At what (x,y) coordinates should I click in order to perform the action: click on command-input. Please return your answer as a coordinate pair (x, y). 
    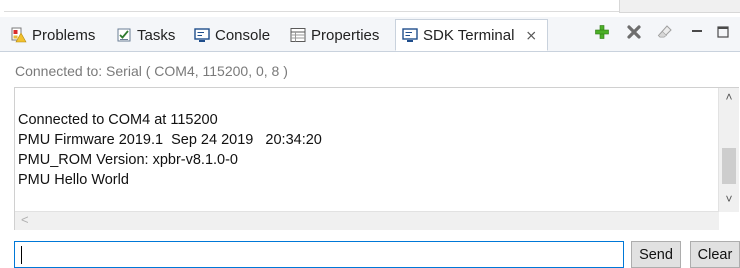
    Looking at the image, I should click on (319, 254).